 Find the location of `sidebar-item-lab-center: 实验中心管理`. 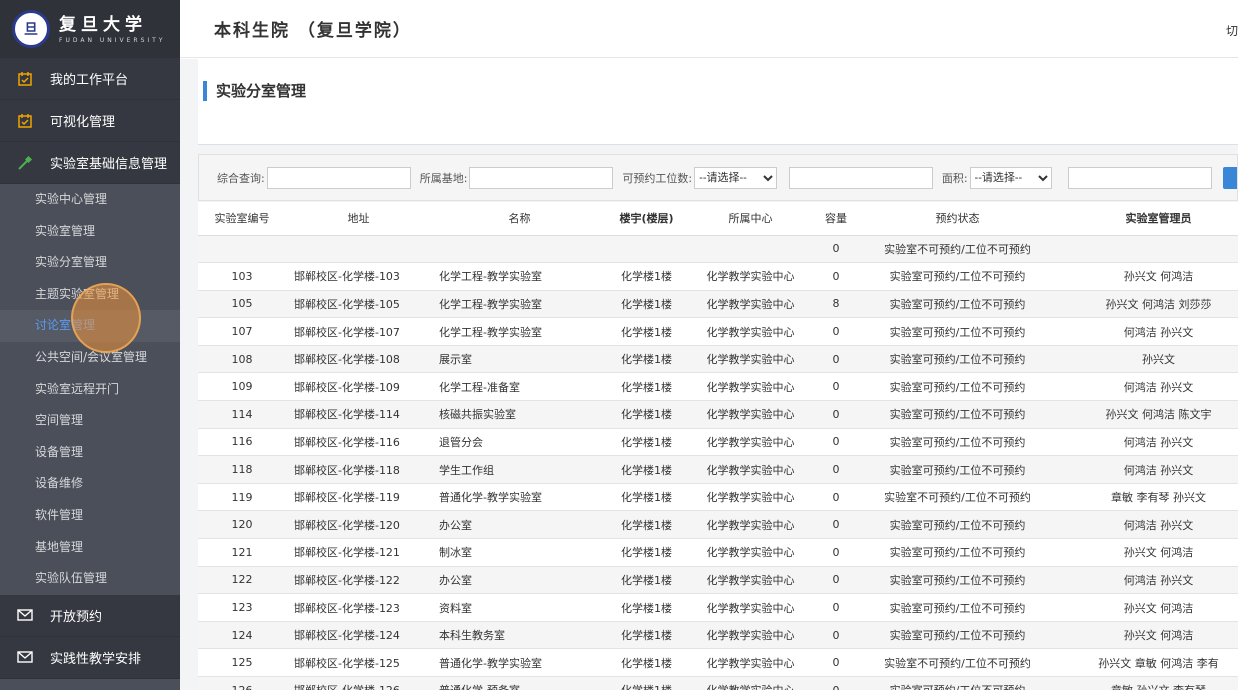

sidebar-item-lab-center: 实验中心管理 is located at coordinates (90, 200).